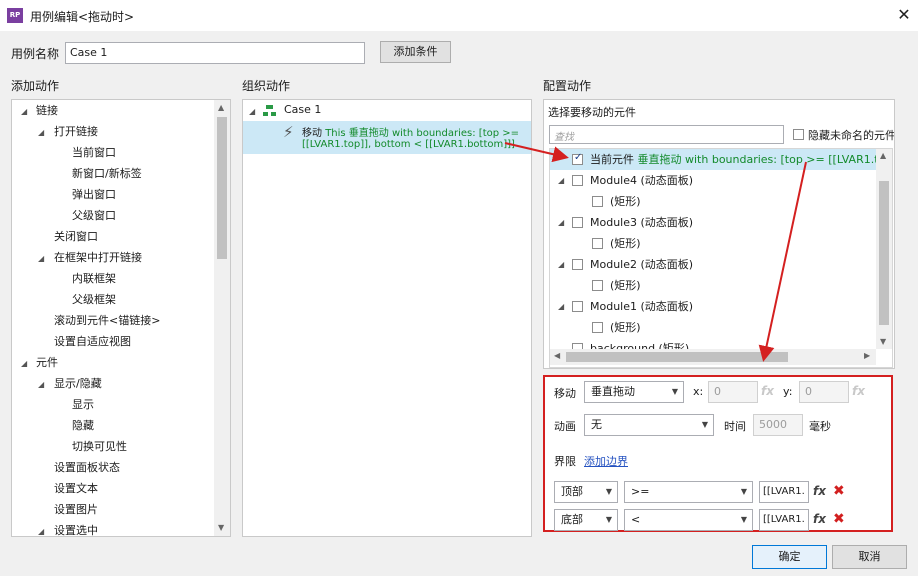  What do you see at coordinates (789, 557) in the screenshot?
I see `ok-button: 确定` at bounding box center [789, 557].